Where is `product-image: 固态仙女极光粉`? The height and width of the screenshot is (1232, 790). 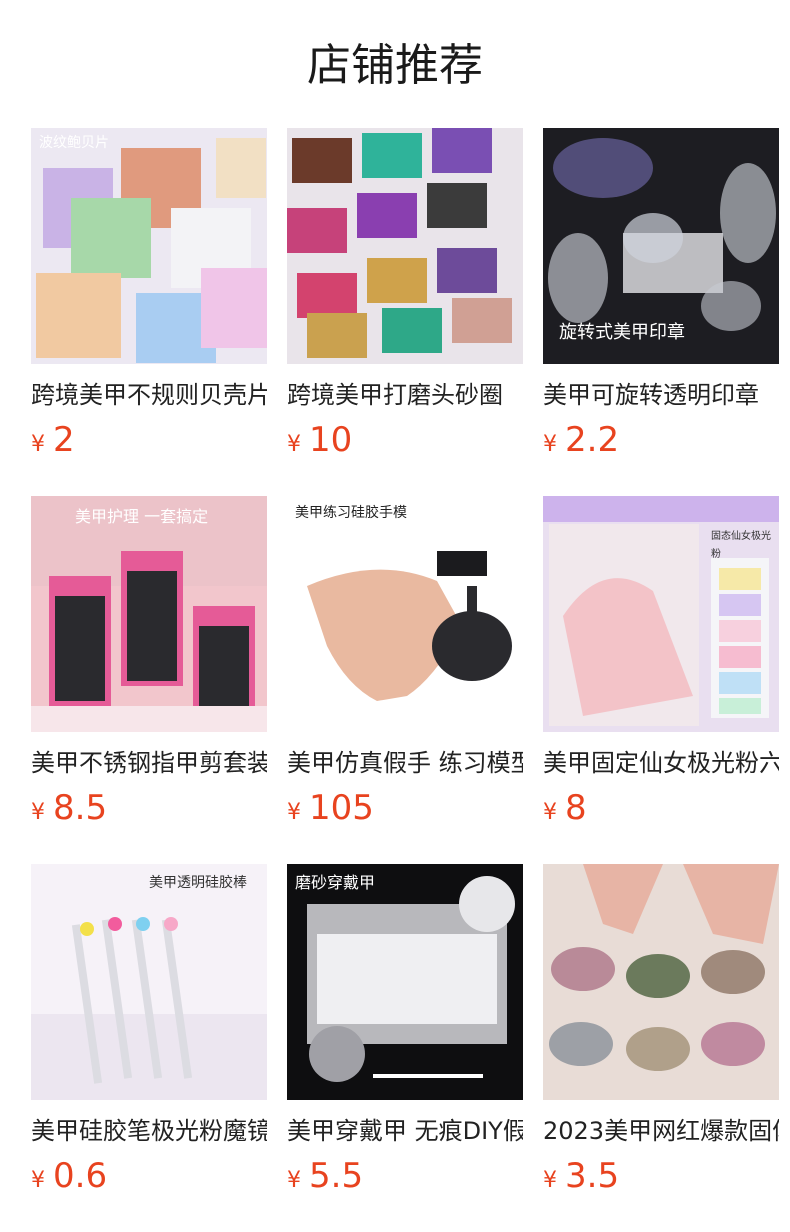
product-image: 固态仙女极光粉 is located at coordinates (661, 614).